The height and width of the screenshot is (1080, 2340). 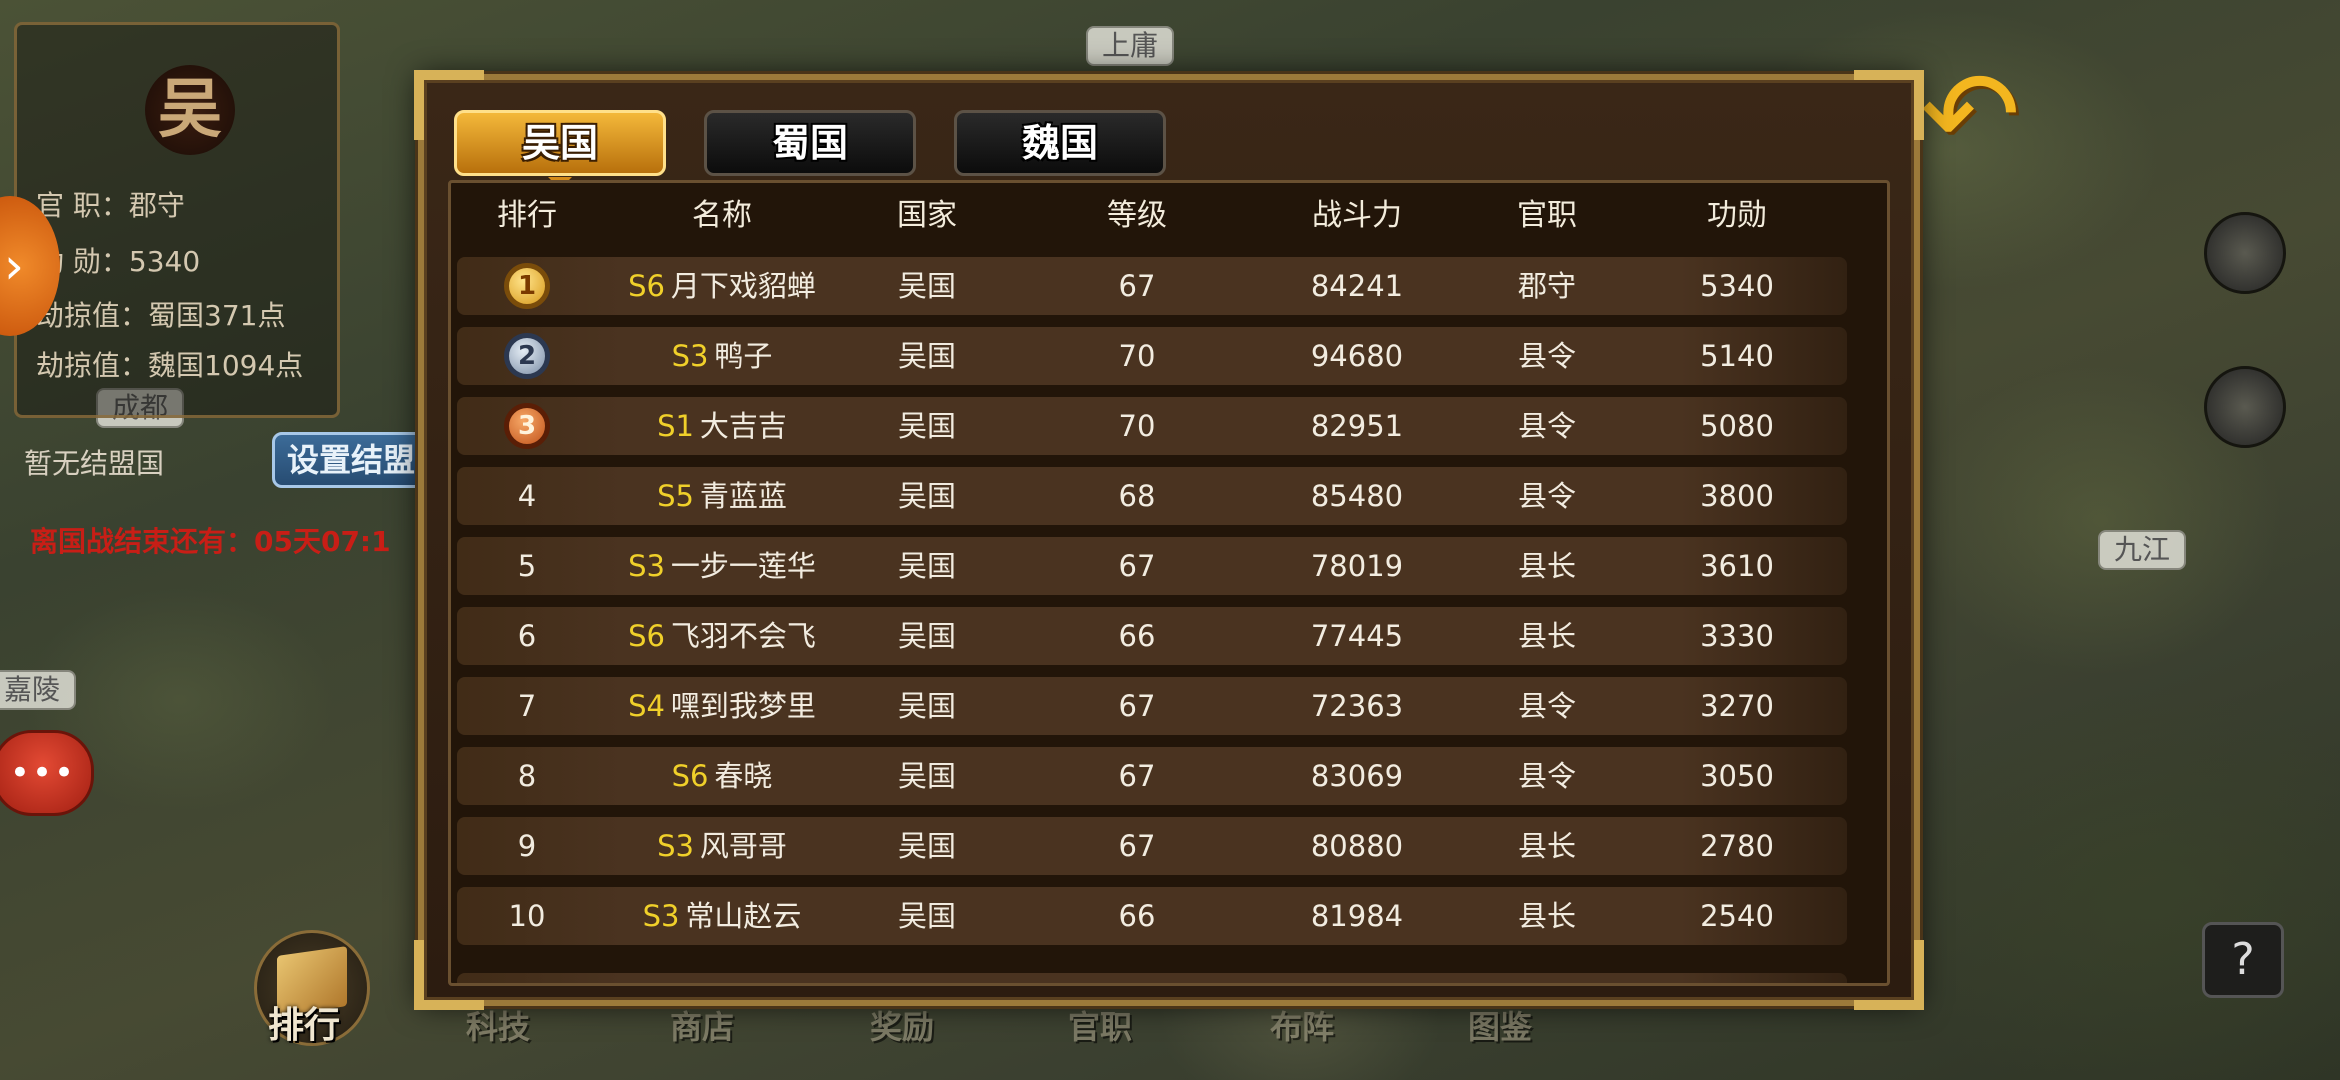 I want to click on level-cell: 70, so click(x=1137, y=426).